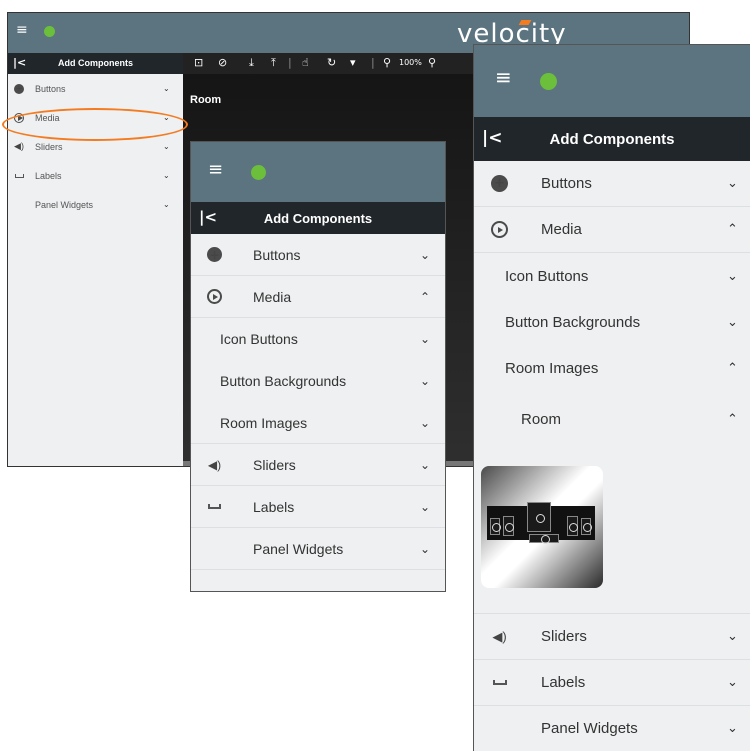 The image size is (750, 751). What do you see at coordinates (206, 100) in the screenshot?
I see `canvas-room-title: Room` at bounding box center [206, 100].